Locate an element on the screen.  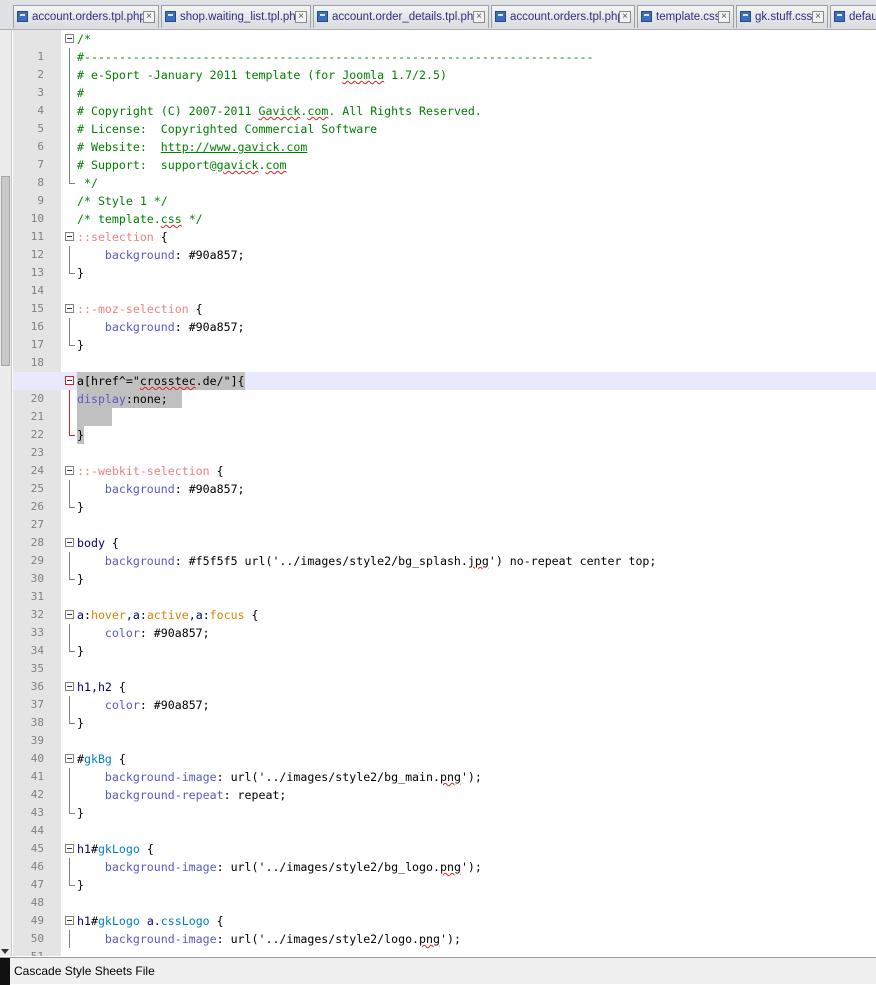
code-line: 17 background: #90a857; is located at coordinates (444, 334).